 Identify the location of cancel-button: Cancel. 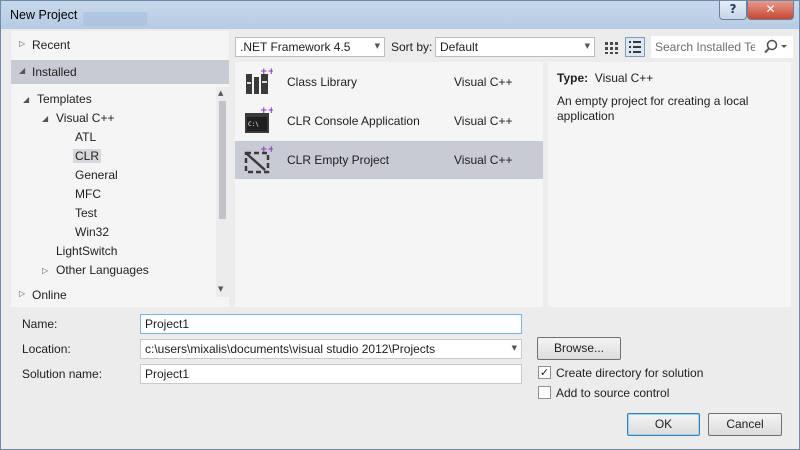
(745, 424).